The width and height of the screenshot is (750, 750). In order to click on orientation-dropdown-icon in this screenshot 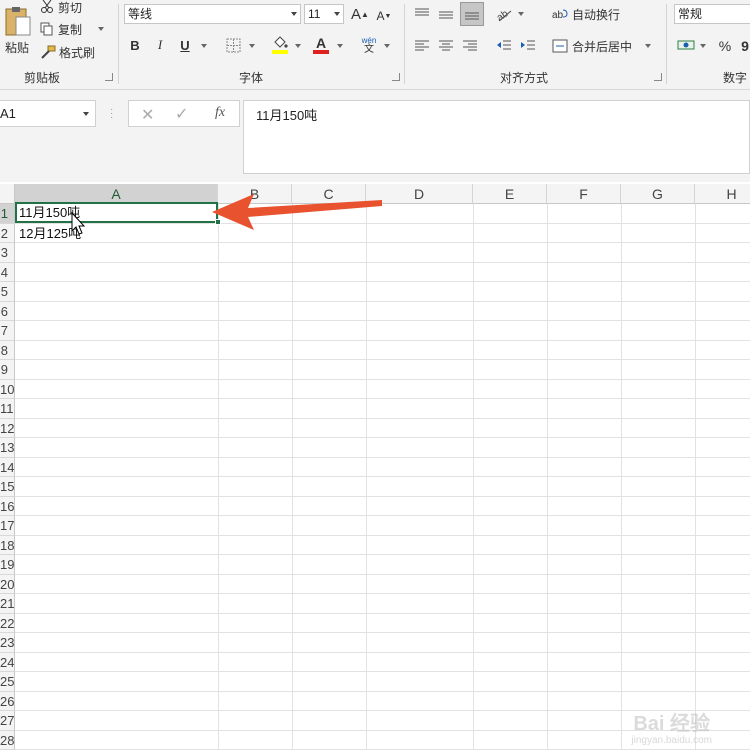, I will do `click(521, 14)`.